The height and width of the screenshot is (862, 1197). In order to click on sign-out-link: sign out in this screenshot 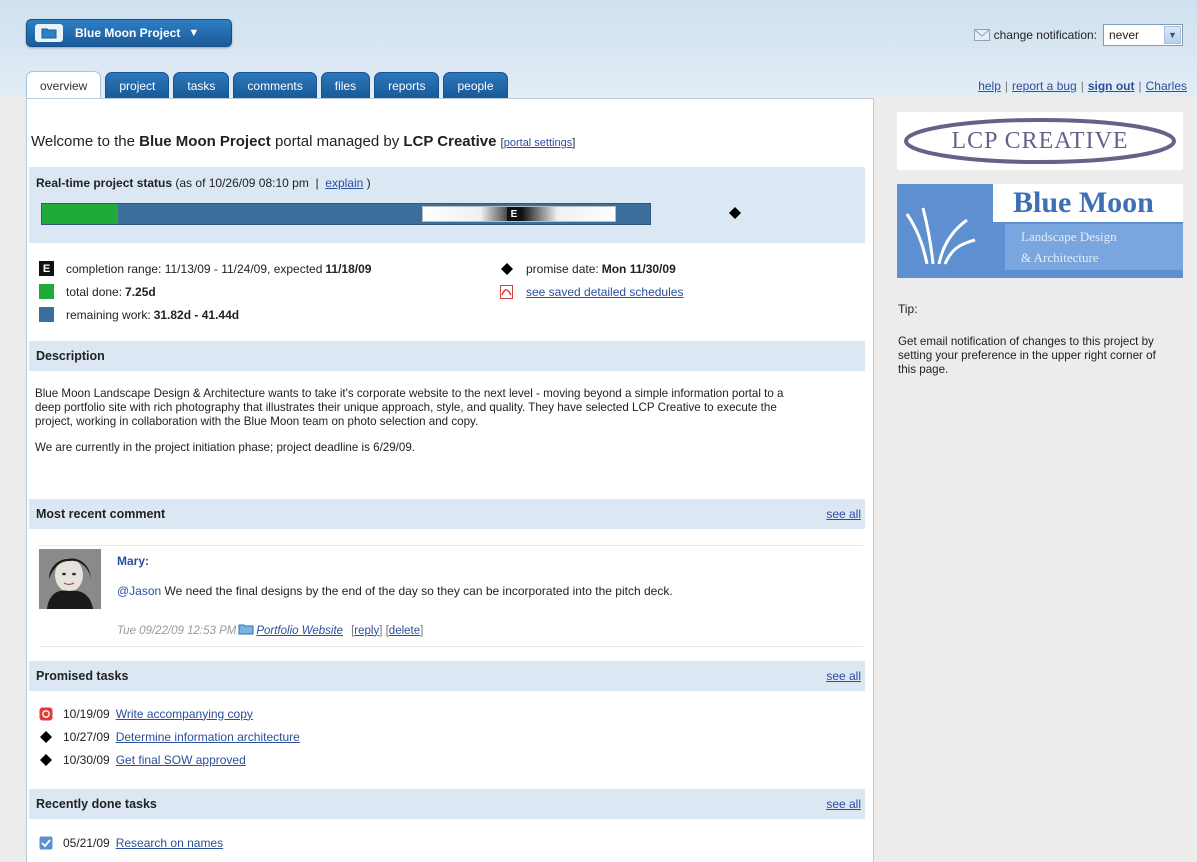, I will do `click(1111, 86)`.